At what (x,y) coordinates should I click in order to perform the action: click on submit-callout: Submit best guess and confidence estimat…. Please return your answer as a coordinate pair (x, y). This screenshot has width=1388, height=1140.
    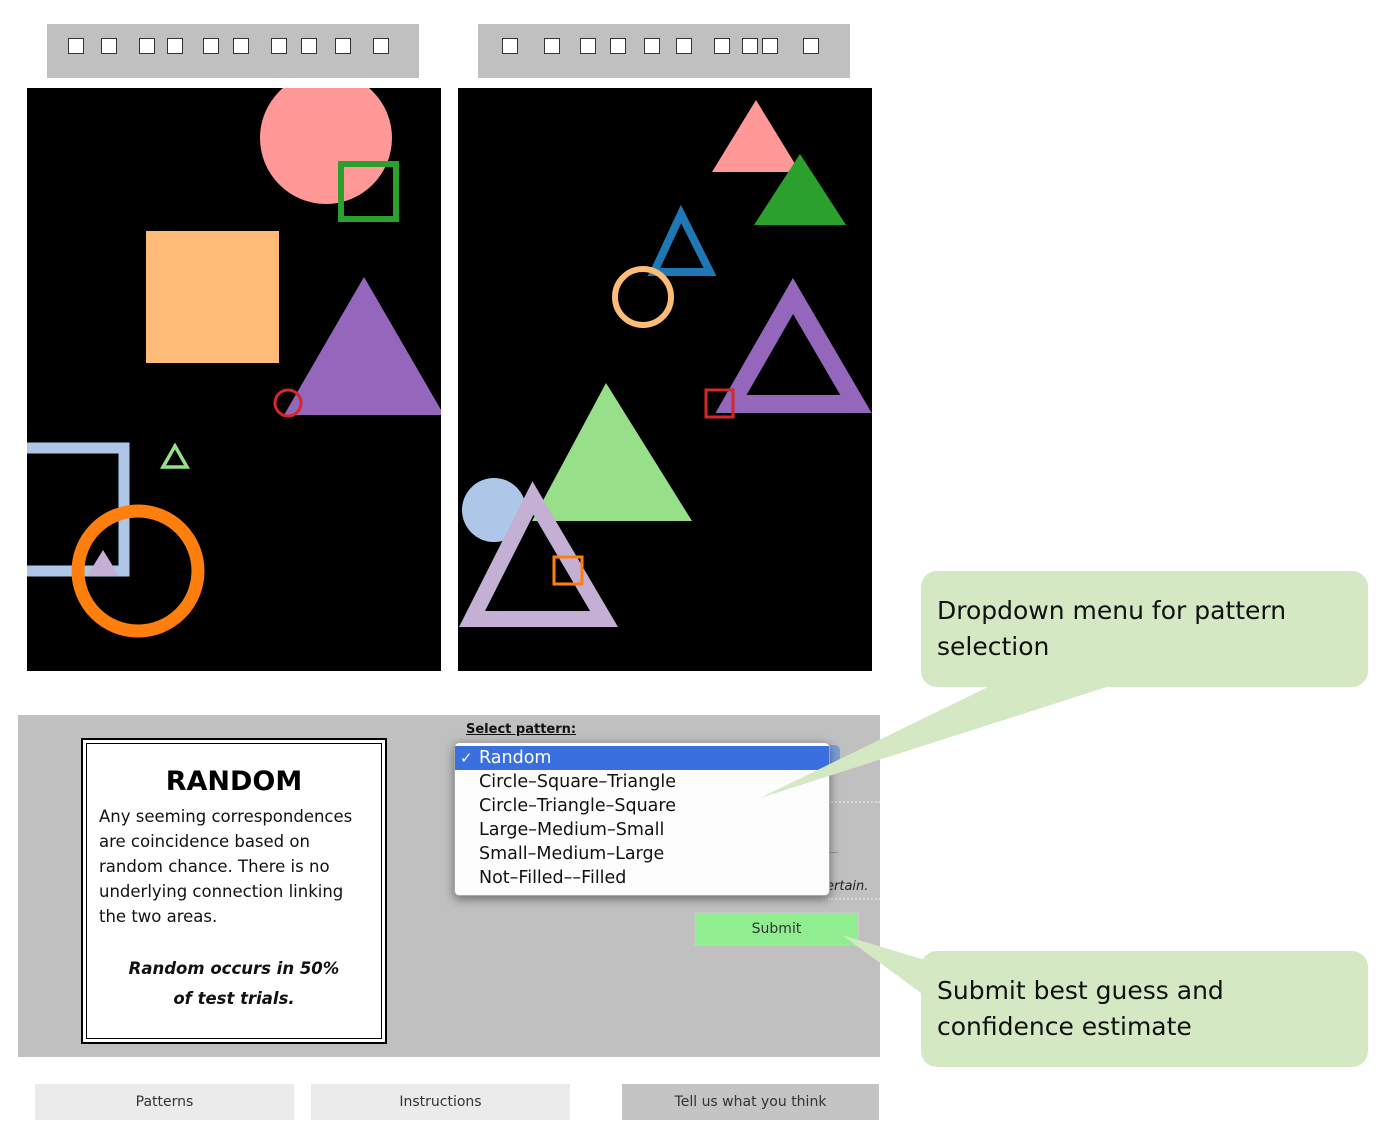
    Looking at the image, I should click on (1144, 1009).